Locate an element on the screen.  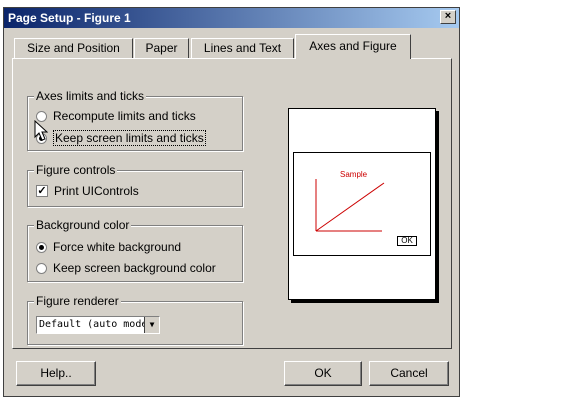
page-preview: Sample OK is located at coordinates (362, 204).